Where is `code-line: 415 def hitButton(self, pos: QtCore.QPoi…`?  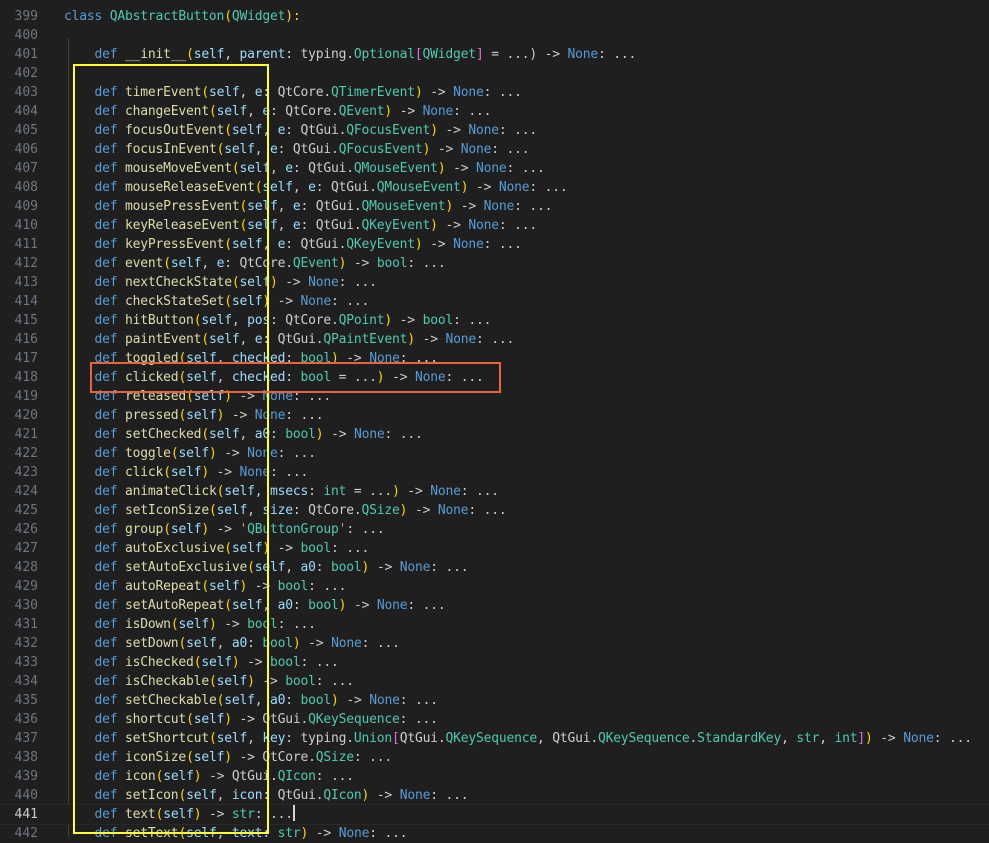
code-line: 415 def hitButton(self, pos: QtCore.QPoi… is located at coordinates (494, 320).